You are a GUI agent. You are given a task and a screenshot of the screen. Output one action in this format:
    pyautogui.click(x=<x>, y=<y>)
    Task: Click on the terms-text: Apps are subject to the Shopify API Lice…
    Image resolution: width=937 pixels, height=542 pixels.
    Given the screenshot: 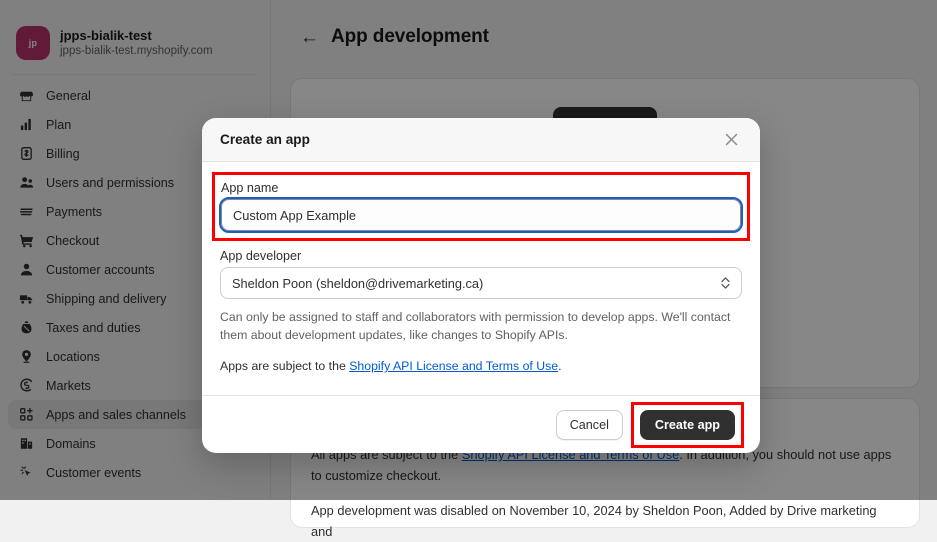 What is the action you would take?
    pyautogui.click(x=481, y=366)
    